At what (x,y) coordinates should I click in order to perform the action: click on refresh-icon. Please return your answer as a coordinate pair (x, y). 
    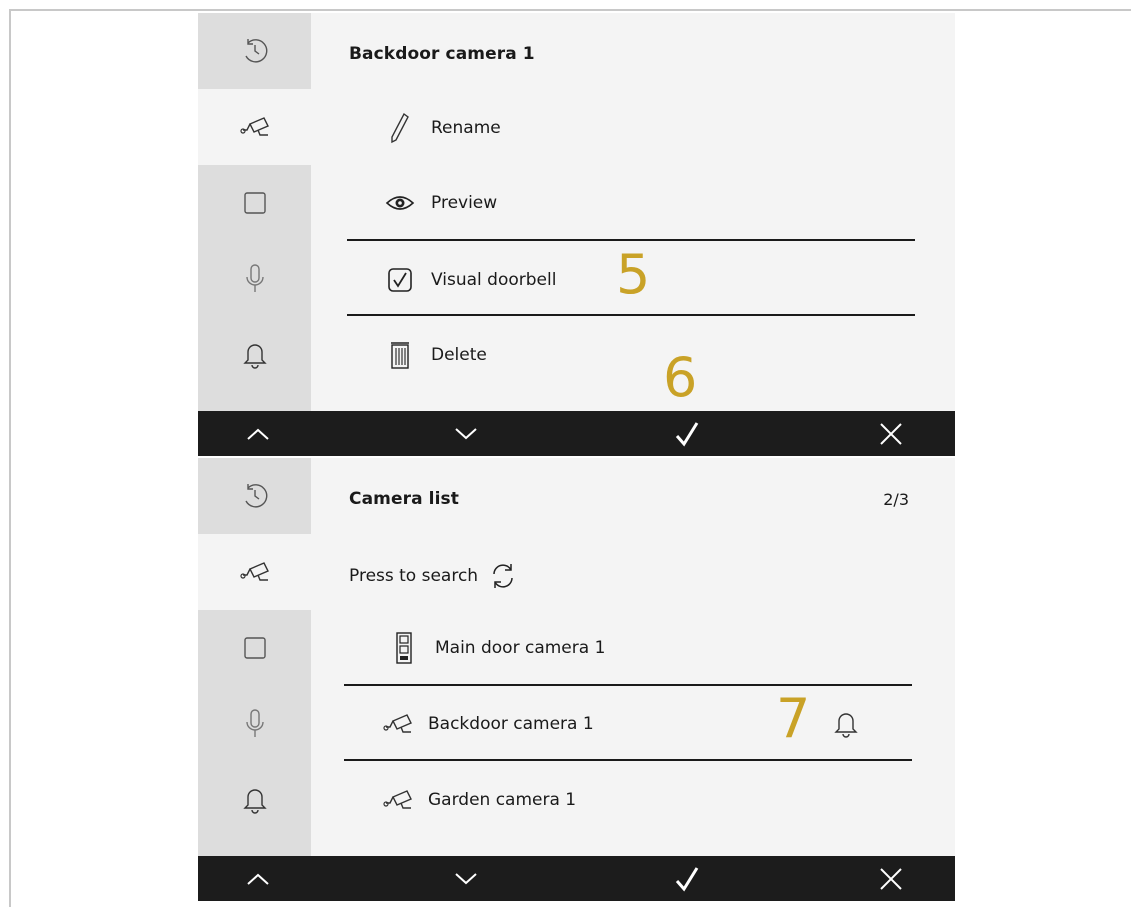
    Looking at the image, I should click on (503, 576).